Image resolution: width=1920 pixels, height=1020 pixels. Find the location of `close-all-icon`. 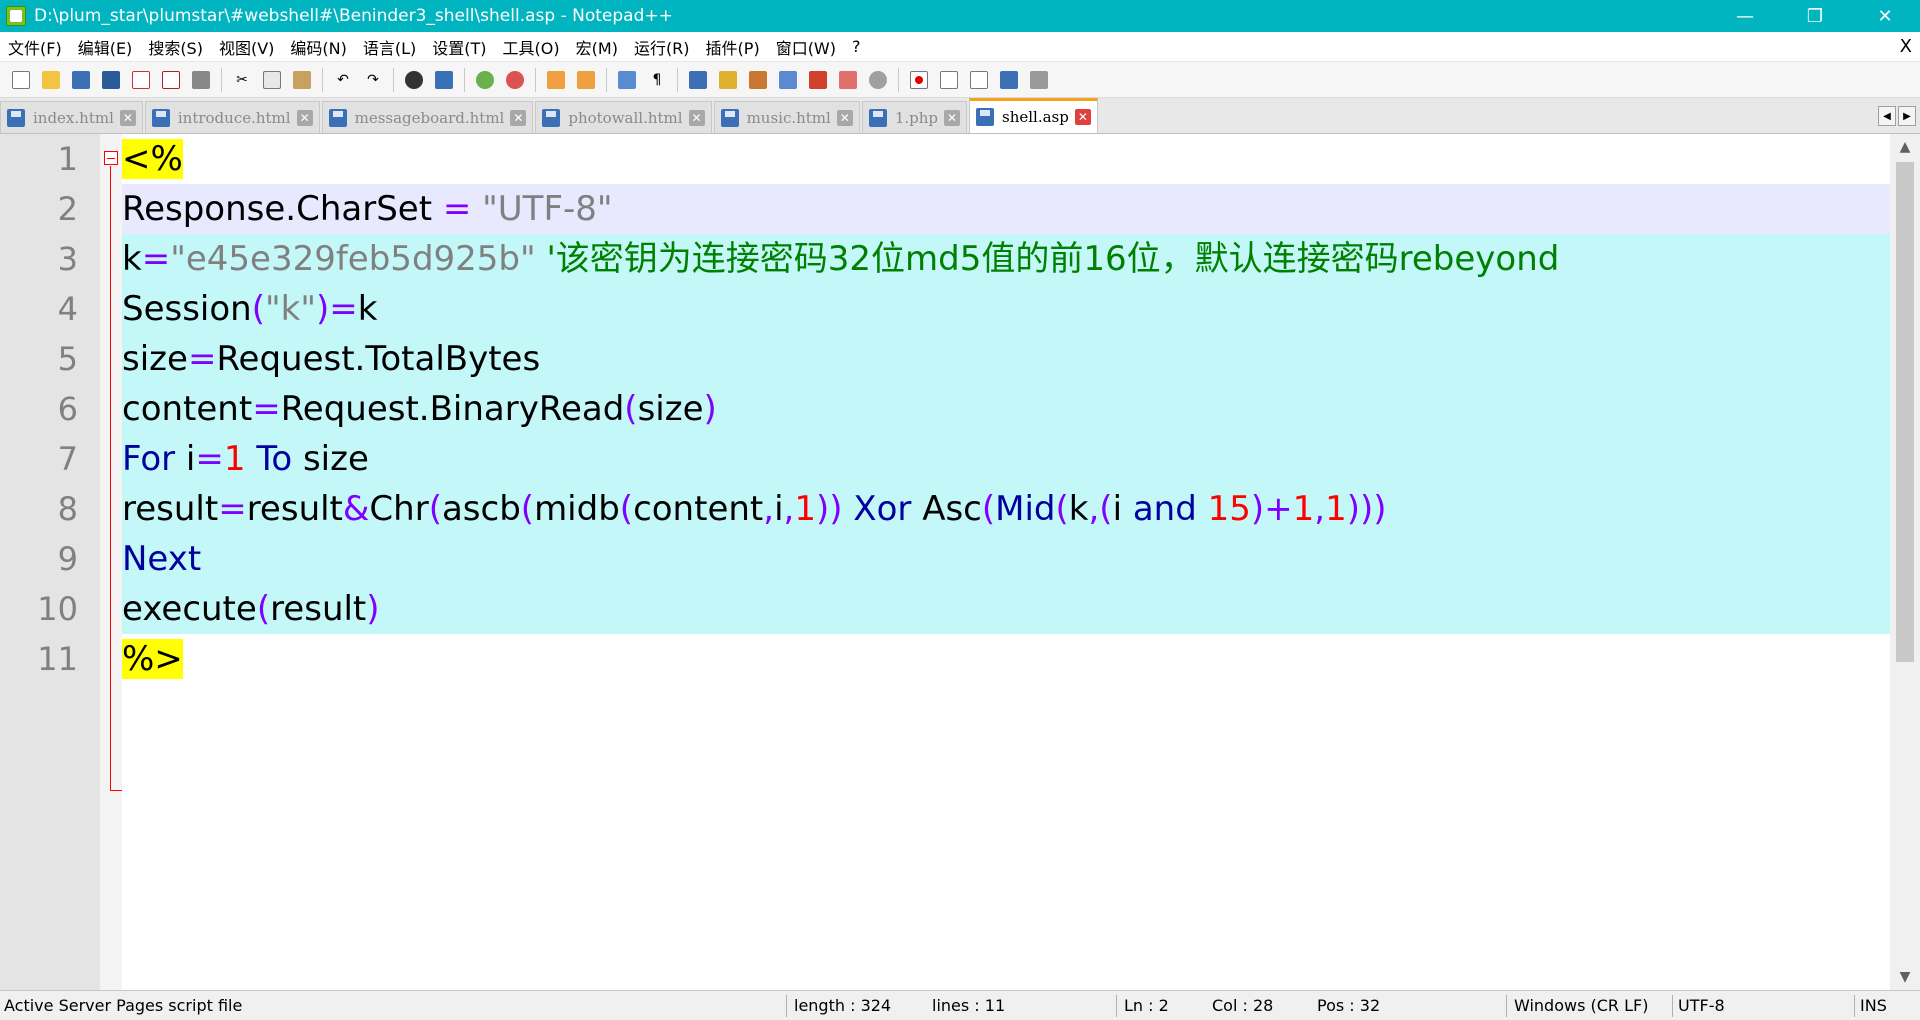

close-all-icon is located at coordinates (171, 80).